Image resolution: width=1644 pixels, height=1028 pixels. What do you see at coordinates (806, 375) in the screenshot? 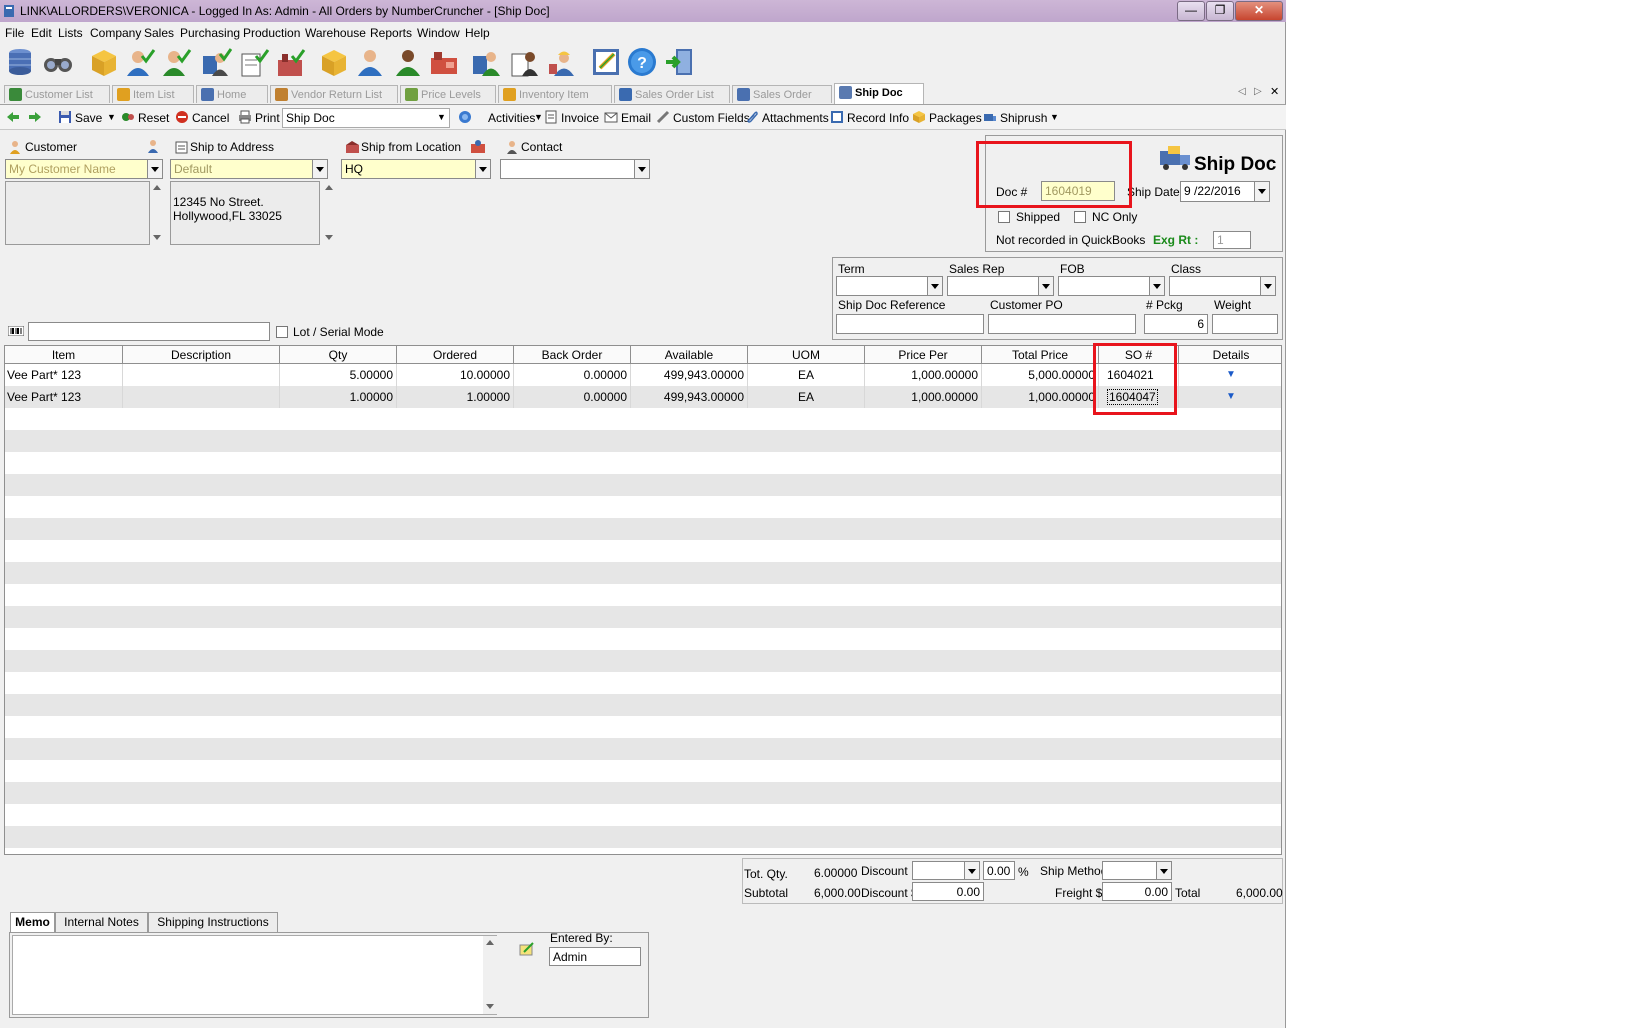
I see `cell-uom: EA` at bounding box center [806, 375].